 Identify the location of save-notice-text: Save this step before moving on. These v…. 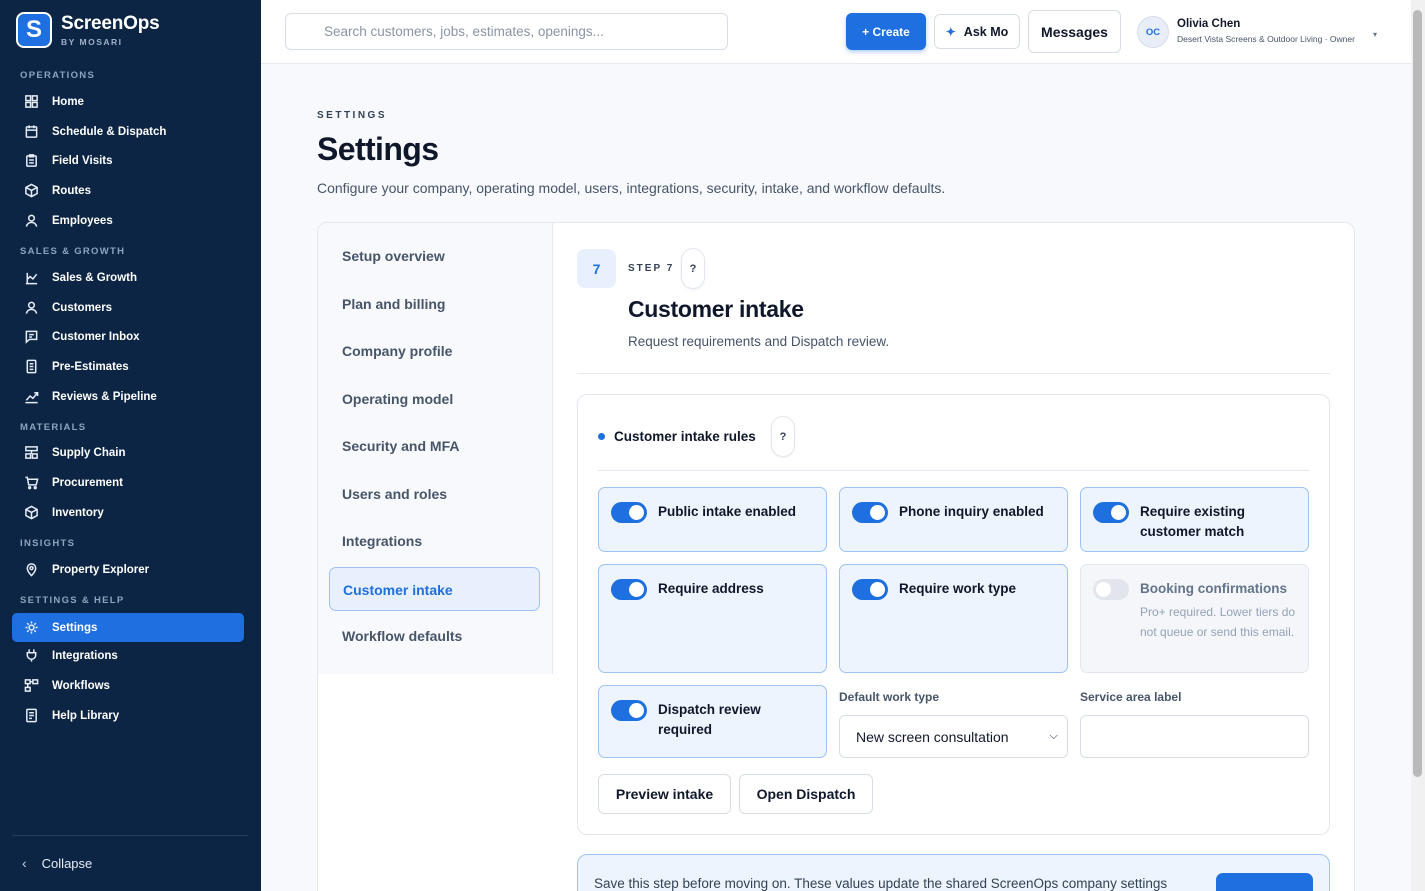
(881, 883).